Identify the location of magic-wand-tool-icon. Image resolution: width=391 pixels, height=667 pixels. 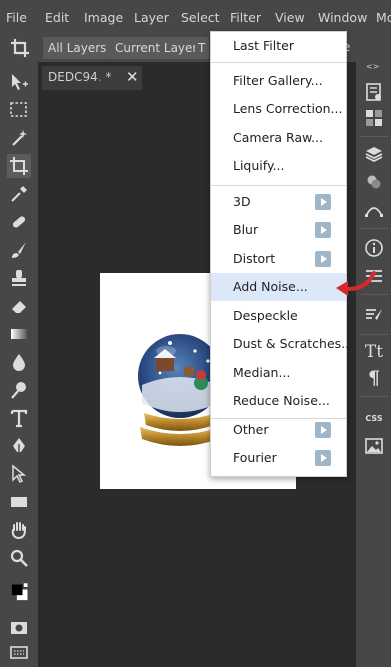
(19, 138).